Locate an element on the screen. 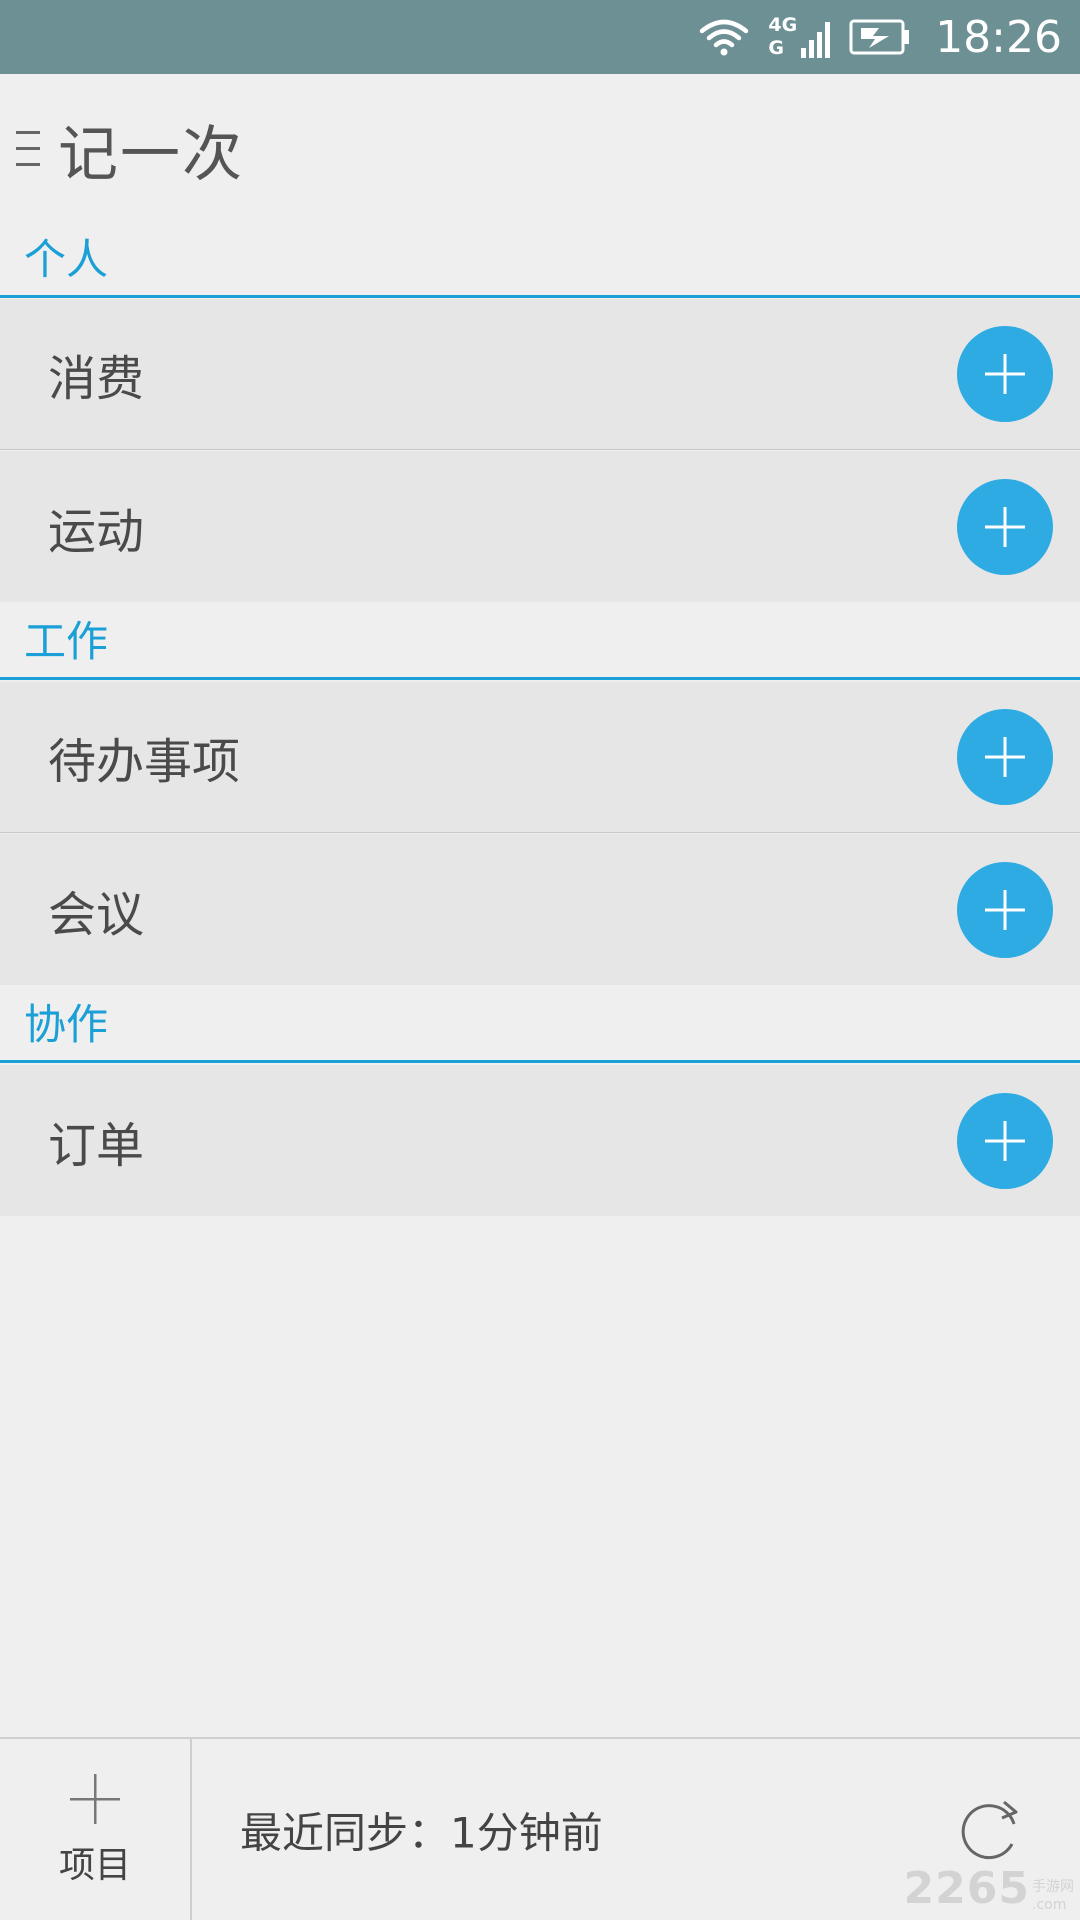  list-item-sports: 运动 is located at coordinates (540, 526).